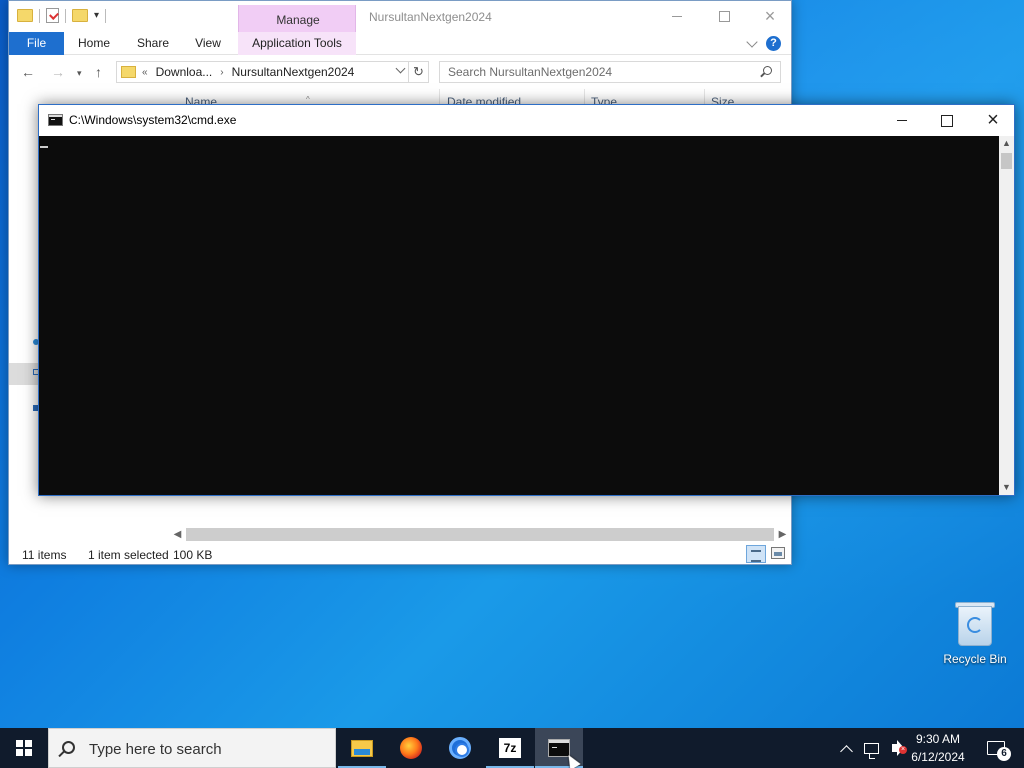  I want to click on selection-count: 1 item selected, so click(128, 555).